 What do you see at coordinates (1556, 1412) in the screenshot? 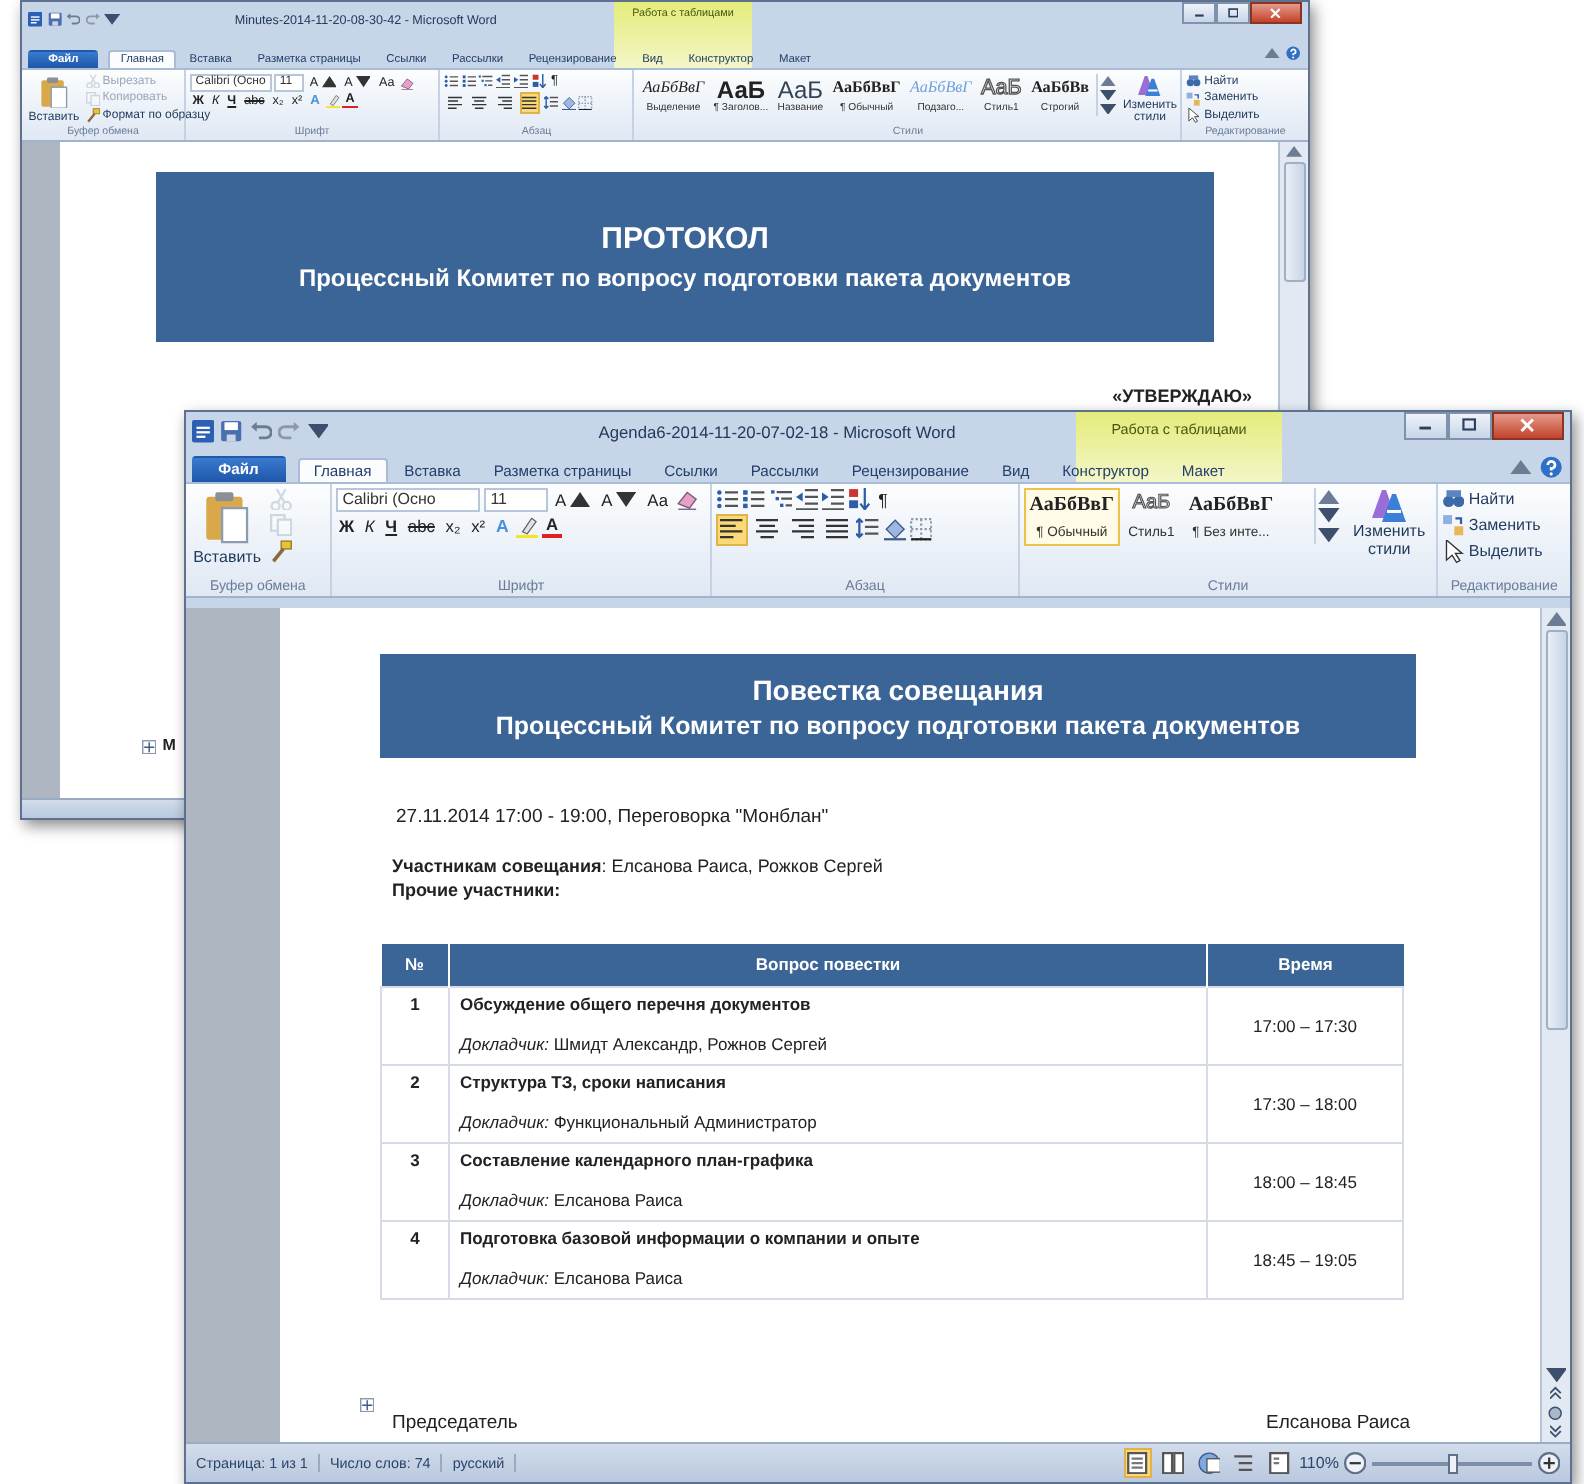
I see `browse-object-icon` at bounding box center [1556, 1412].